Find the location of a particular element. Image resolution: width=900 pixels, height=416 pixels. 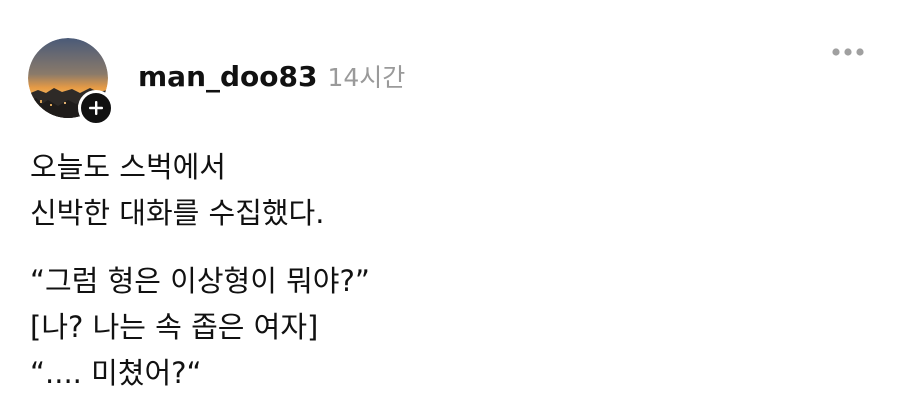

more-options-button is located at coordinates (848, 52).